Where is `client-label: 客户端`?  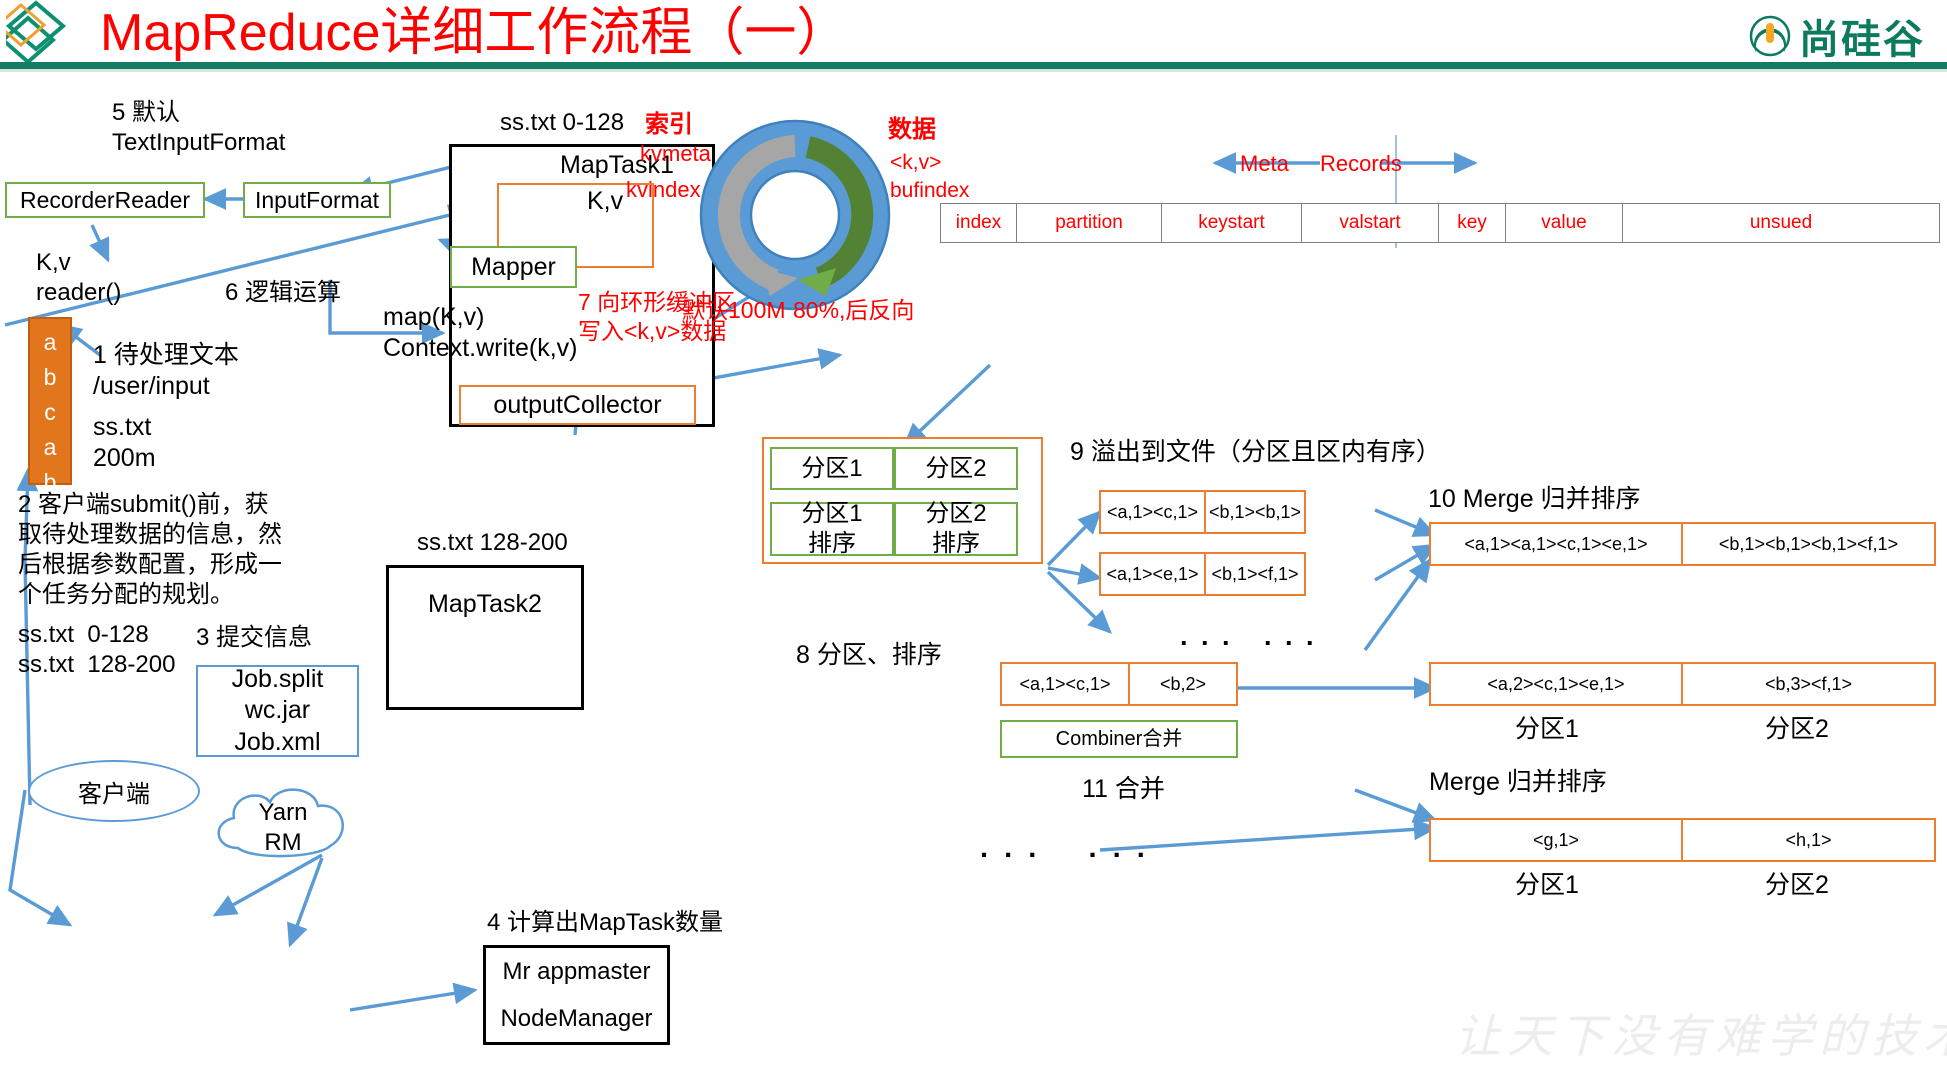
client-label: 客户端 is located at coordinates (114, 794).